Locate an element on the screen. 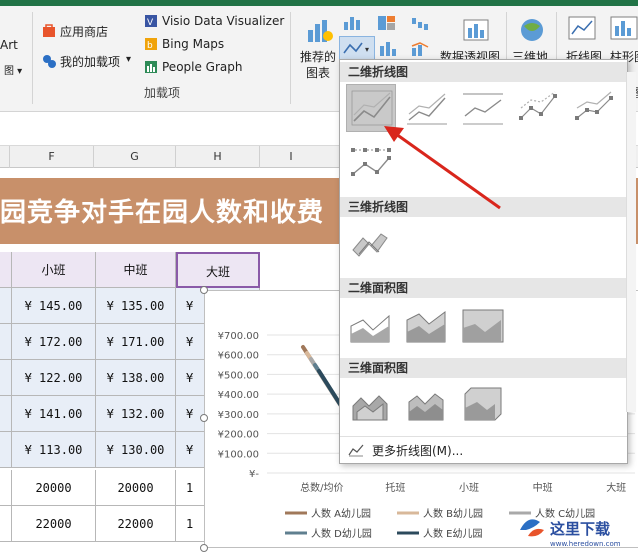 The width and height of the screenshot is (638, 552). watermark-url: www.heredown.com is located at coordinates (585, 544).